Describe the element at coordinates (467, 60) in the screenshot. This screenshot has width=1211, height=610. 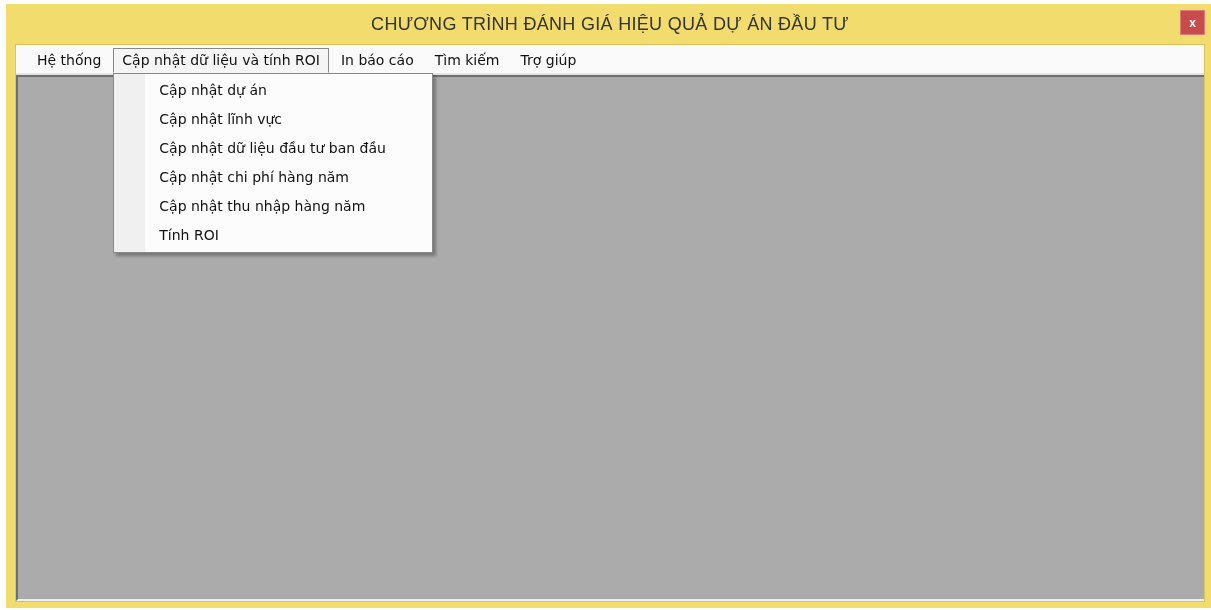
I see `menu-item: Tìm kiếm` at that location.